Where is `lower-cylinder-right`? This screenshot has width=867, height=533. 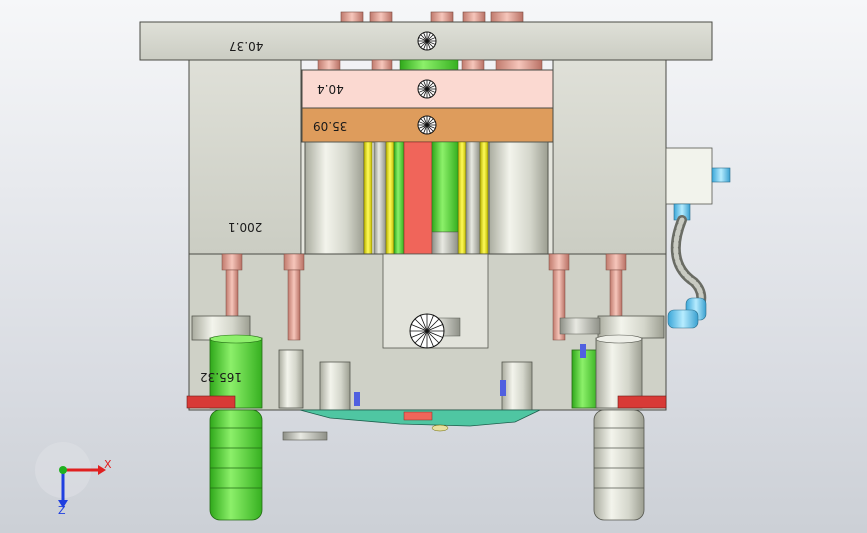 lower-cylinder-right is located at coordinates (619, 465).